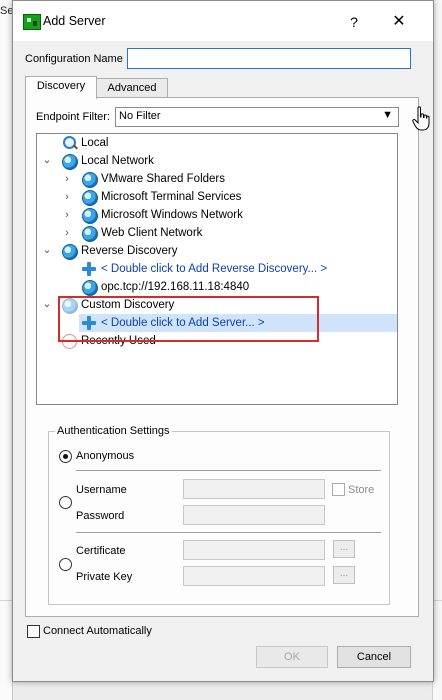  I want to click on store-label: Store, so click(361, 490).